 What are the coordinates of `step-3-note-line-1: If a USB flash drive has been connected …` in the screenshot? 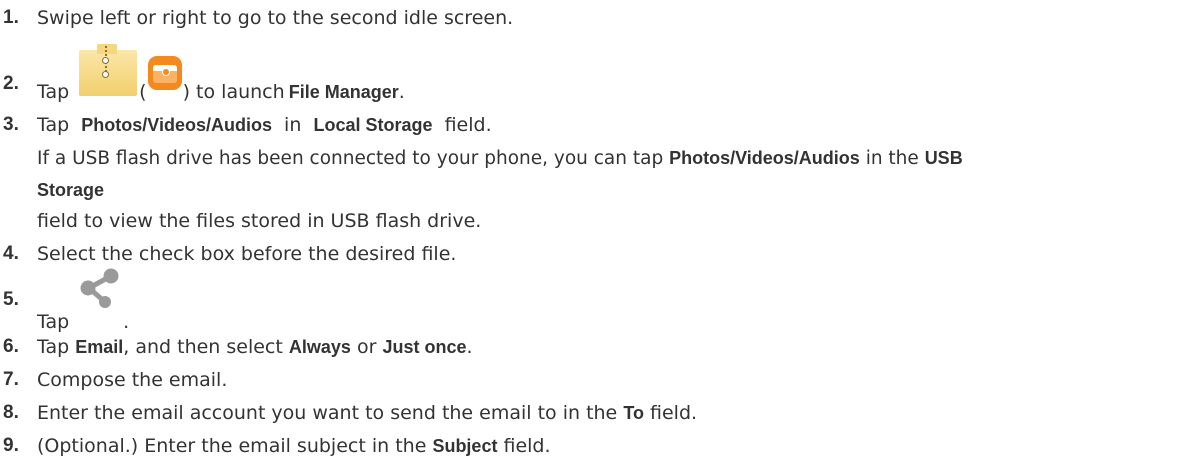 It's located at (500, 158).